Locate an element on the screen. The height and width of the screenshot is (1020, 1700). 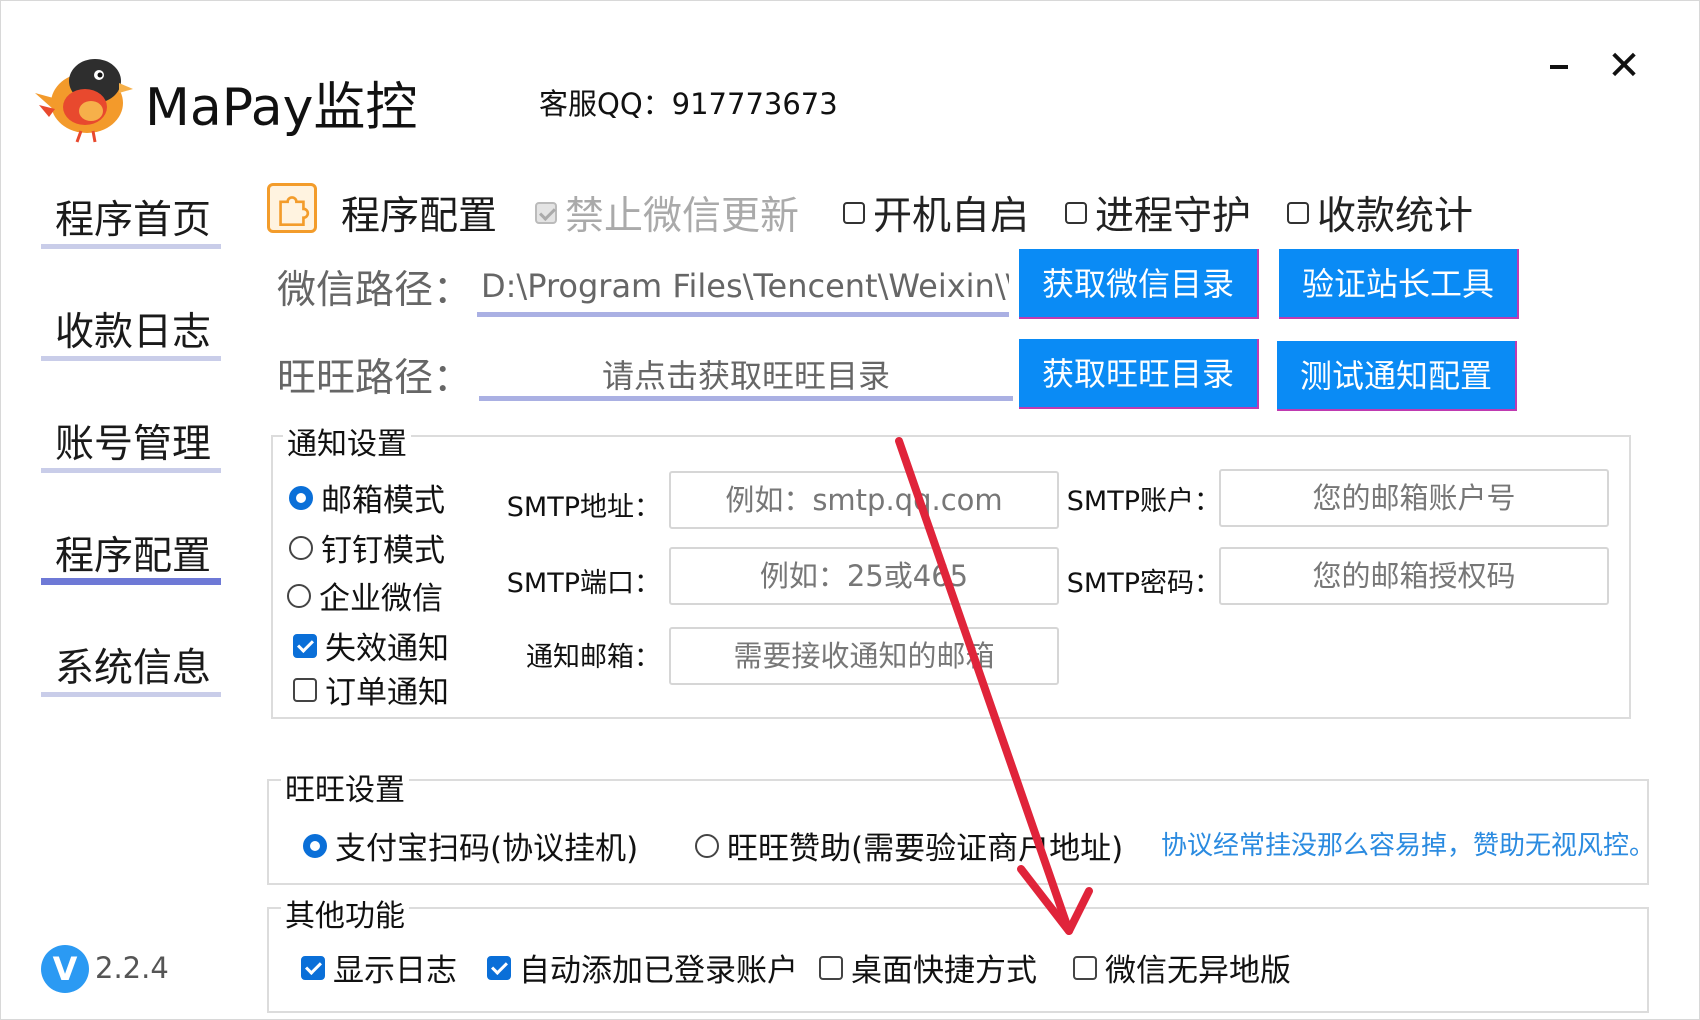
sidebar-item-label: 程序首页 is located at coordinates (133, 220).